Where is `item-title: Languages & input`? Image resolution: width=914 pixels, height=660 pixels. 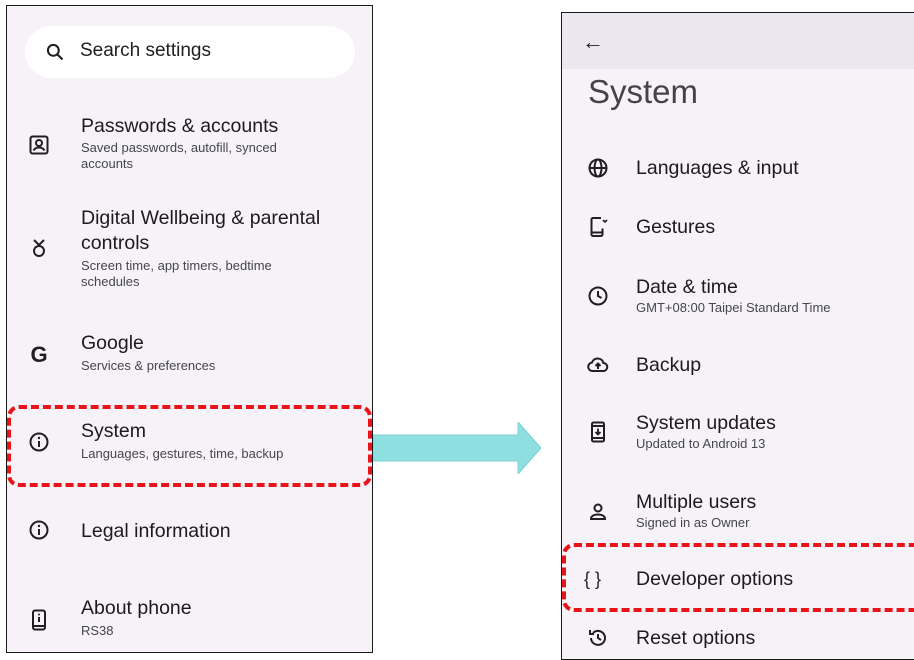
item-title: Languages & input is located at coordinates (717, 168).